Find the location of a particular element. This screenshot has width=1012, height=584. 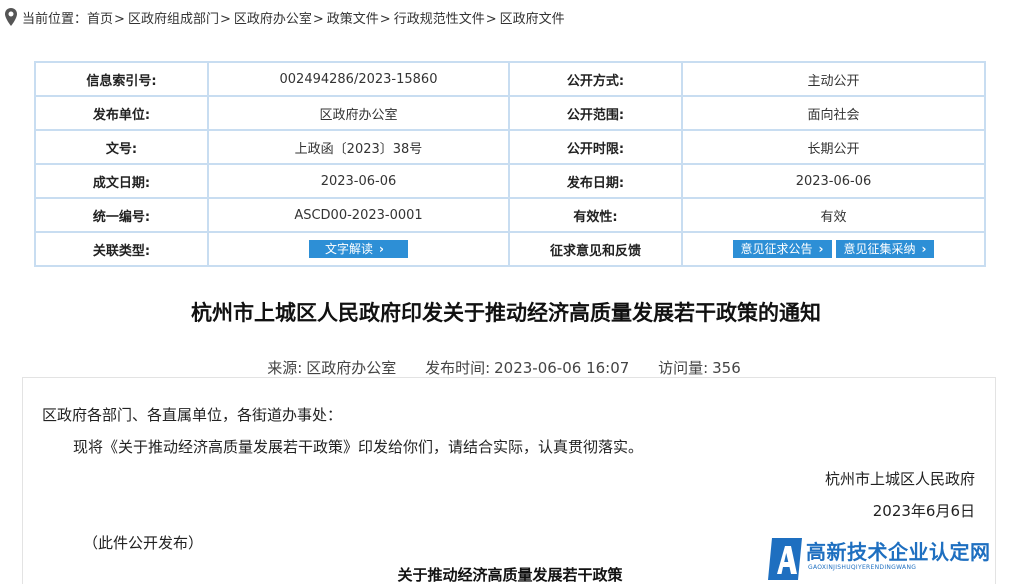

article-title: 杭州市上城区人民政府印发关于推动经济高质量发展若干政策的通知 is located at coordinates (506, 313).